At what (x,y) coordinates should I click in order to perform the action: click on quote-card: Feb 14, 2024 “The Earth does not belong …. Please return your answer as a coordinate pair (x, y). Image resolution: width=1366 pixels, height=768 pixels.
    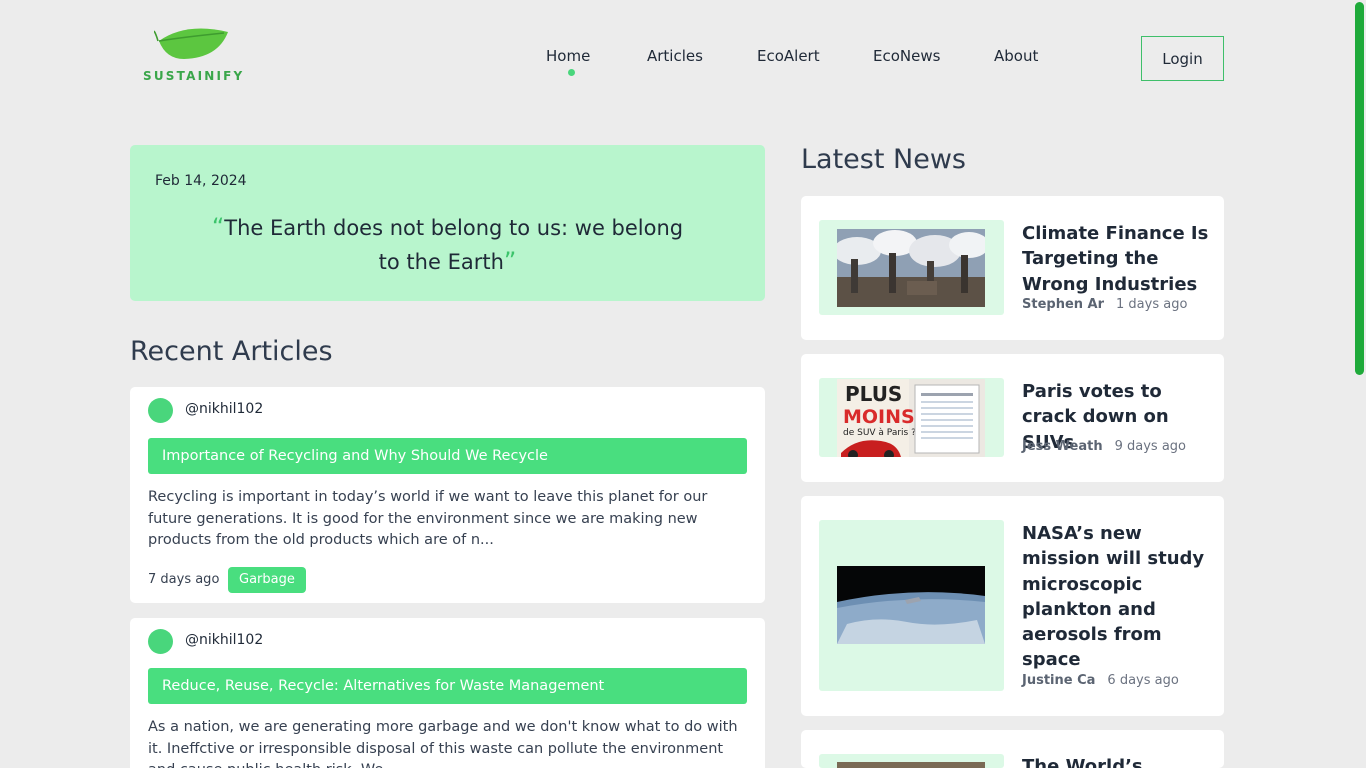
    Looking at the image, I should click on (447, 223).